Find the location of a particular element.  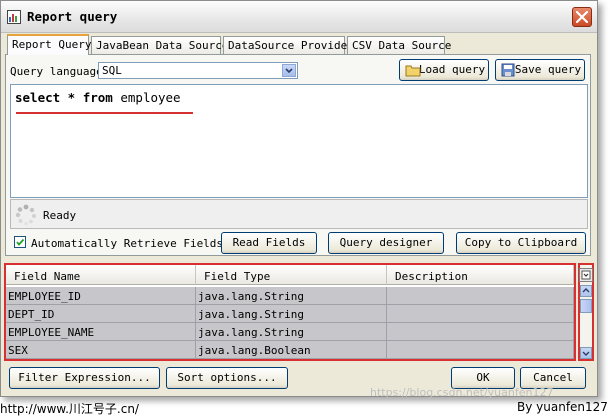

scroll-down-button is located at coordinates (586, 353).